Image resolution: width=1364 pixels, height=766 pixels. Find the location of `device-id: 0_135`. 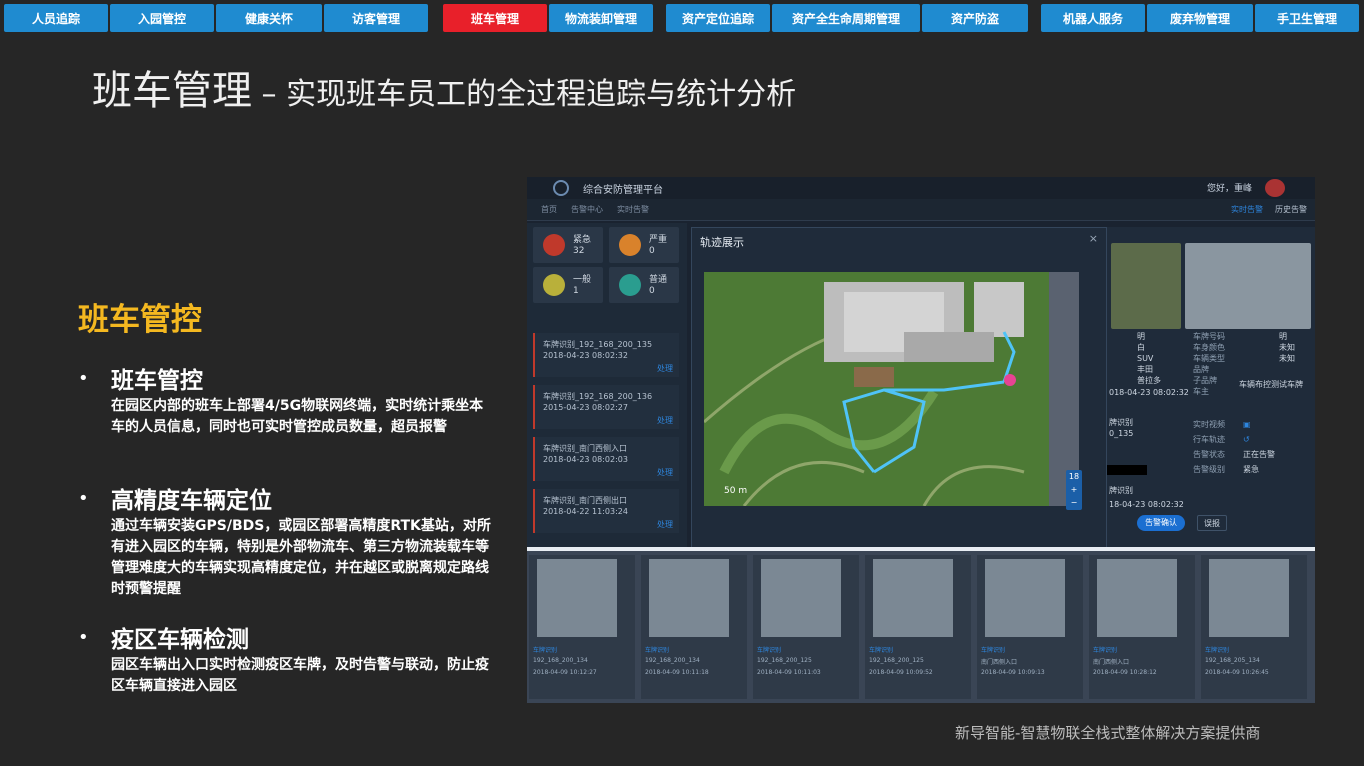

device-id: 0_135 is located at coordinates (1121, 433).